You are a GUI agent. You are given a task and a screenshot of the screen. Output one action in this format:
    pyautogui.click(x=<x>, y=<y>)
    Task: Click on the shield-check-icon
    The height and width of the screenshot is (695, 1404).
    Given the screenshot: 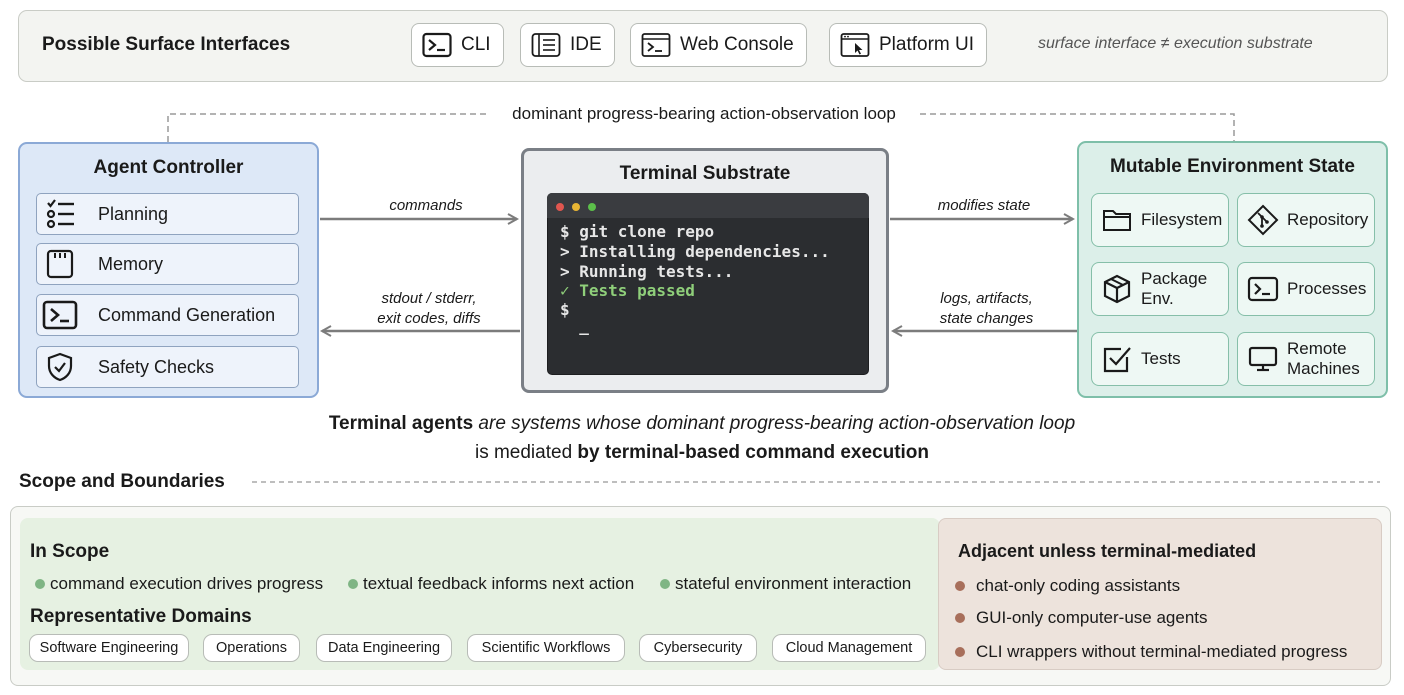 What is the action you would take?
    pyautogui.click(x=60, y=367)
    